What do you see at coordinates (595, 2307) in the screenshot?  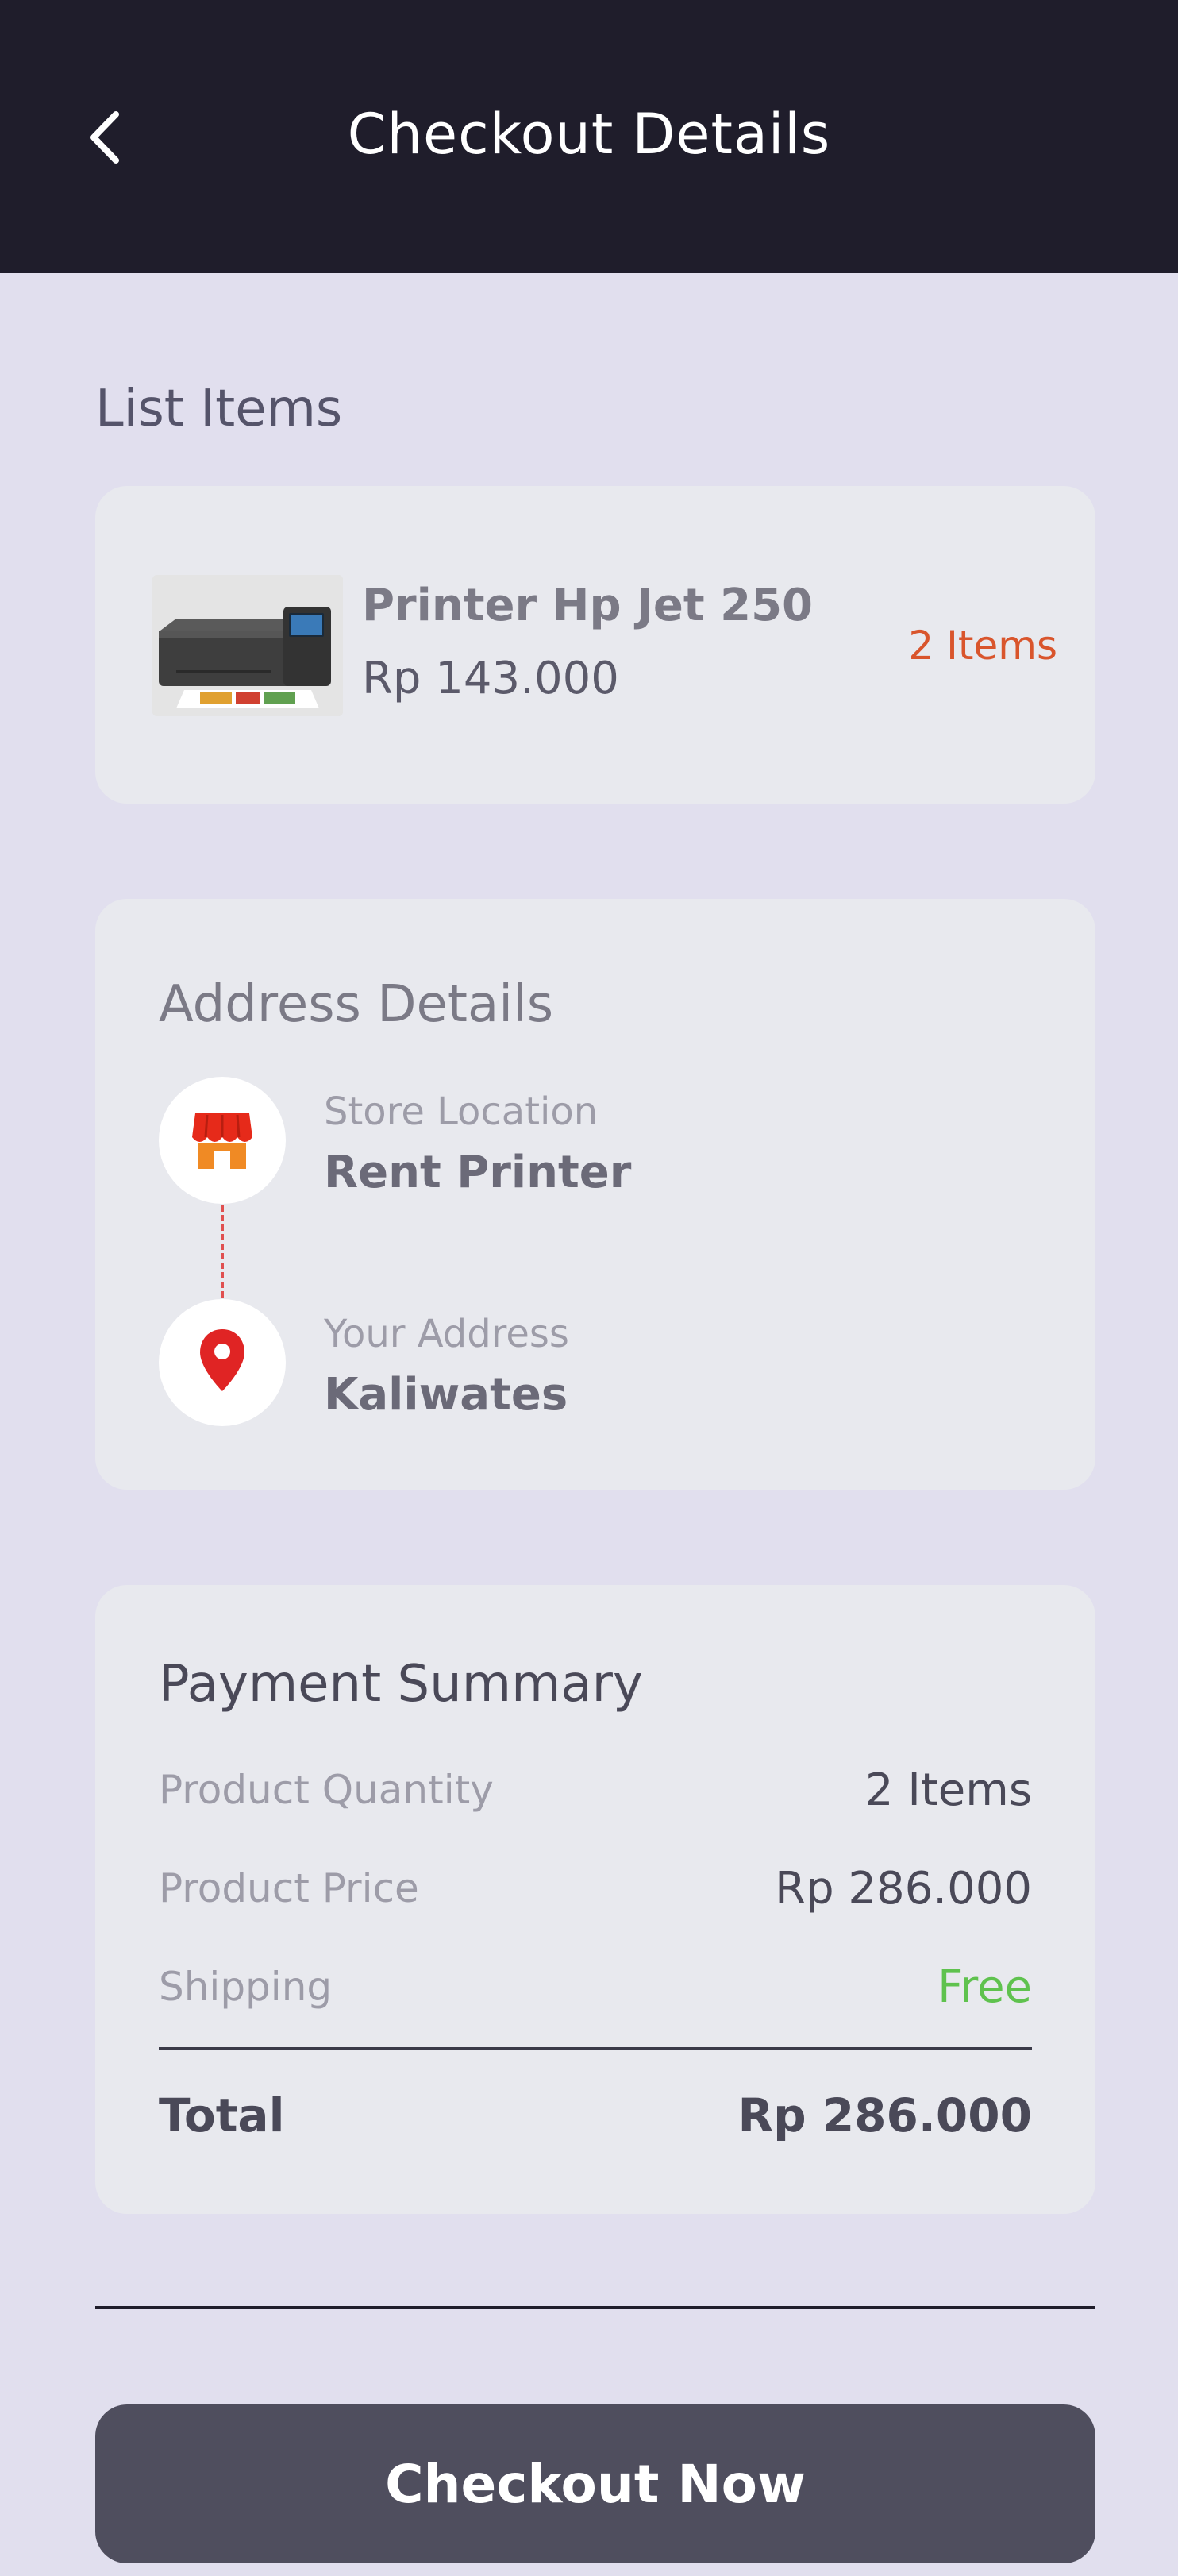 I see `footer-divider` at bounding box center [595, 2307].